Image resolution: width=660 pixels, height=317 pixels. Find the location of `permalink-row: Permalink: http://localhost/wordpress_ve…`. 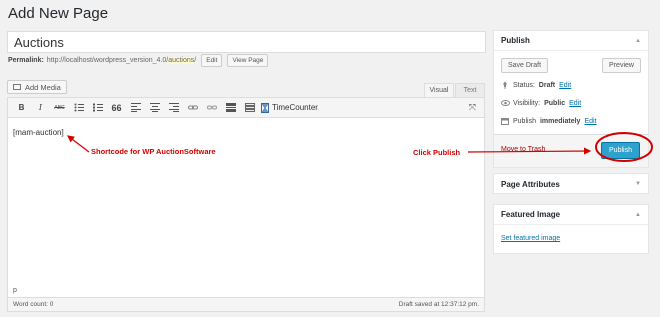

permalink-row: Permalink: http://localhost/wordpress_ve… is located at coordinates (138, 60).